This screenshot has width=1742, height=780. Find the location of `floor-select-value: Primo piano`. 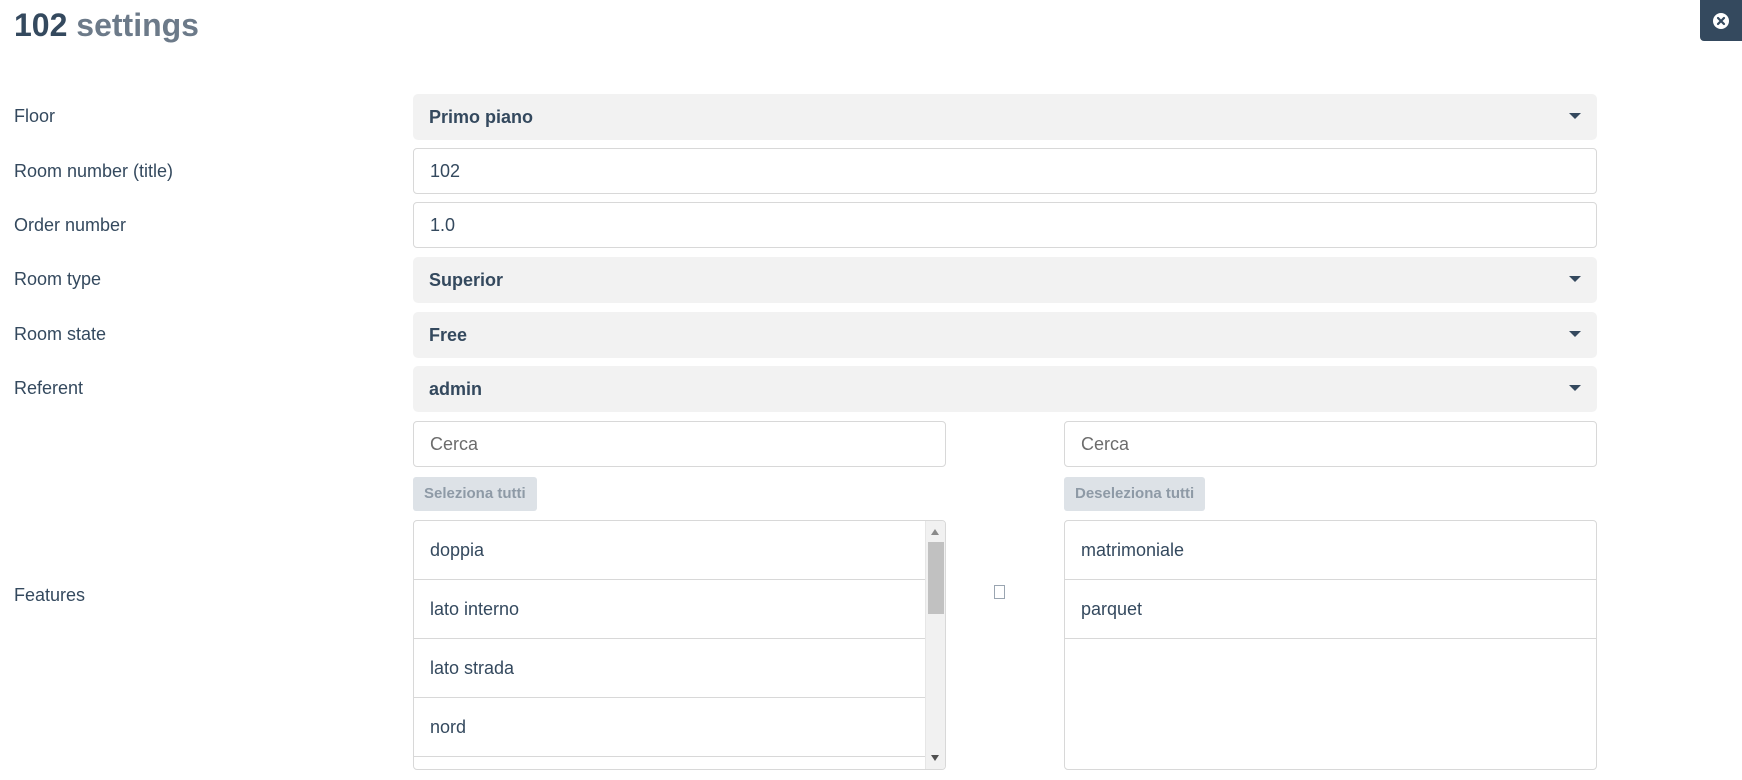

floor-select-value: Primo piano is located at coordinates (481, 117).